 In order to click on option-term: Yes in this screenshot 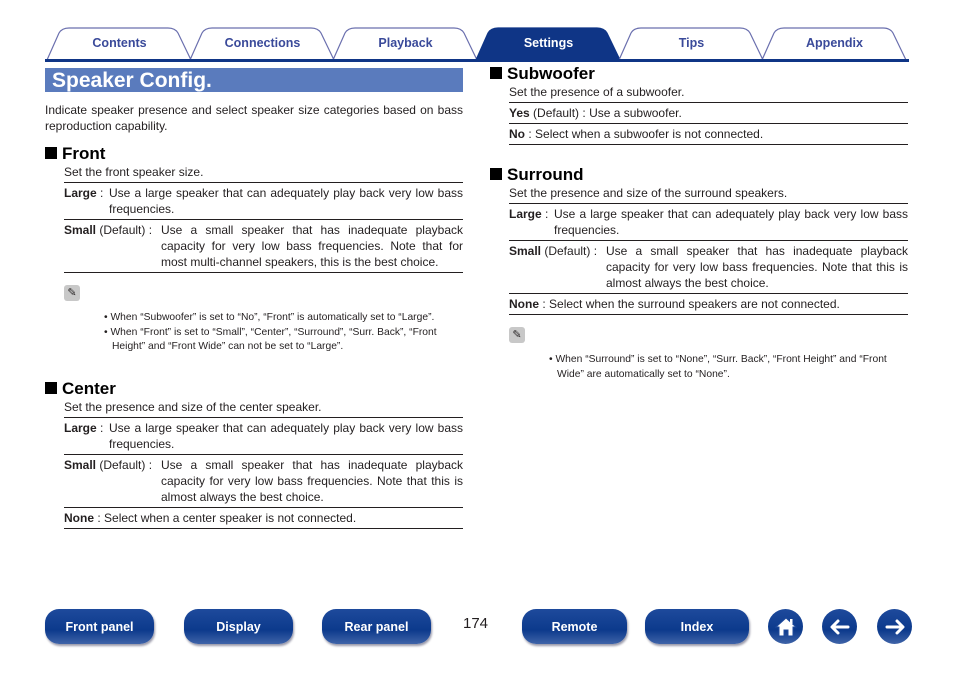, I will do `click(519, 113)`.